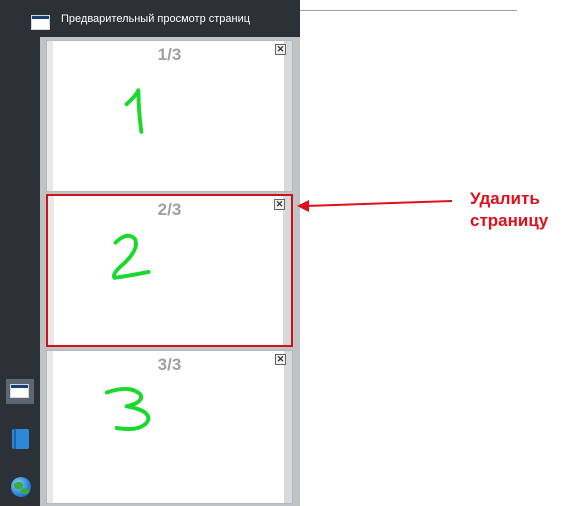 Image resolution: width=582 pixels, height=506 pixels. Describe the element at coordinates (375, 206) in the screenshot. I see `callout-arrow` at that location.